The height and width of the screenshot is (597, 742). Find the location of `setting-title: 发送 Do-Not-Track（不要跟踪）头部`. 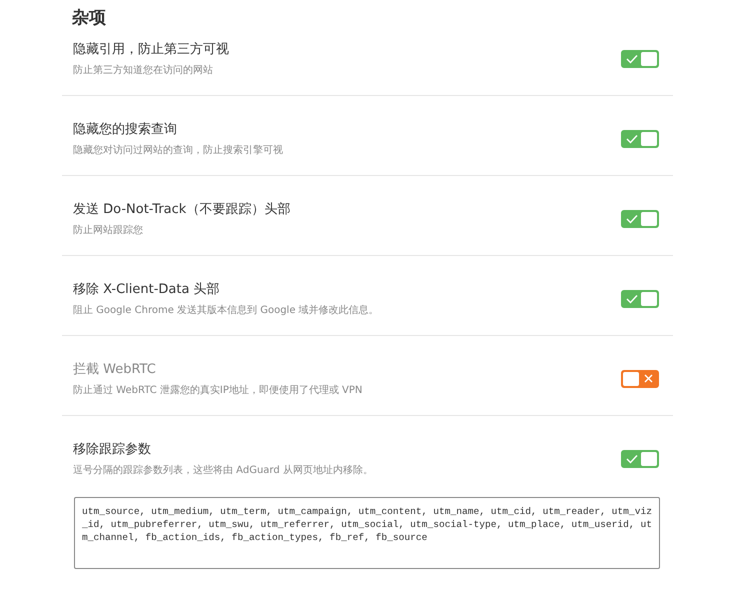

setting-title: 发送 Do-Not-Track（不要跟踪）头部 is located at coordinates (181, 209).